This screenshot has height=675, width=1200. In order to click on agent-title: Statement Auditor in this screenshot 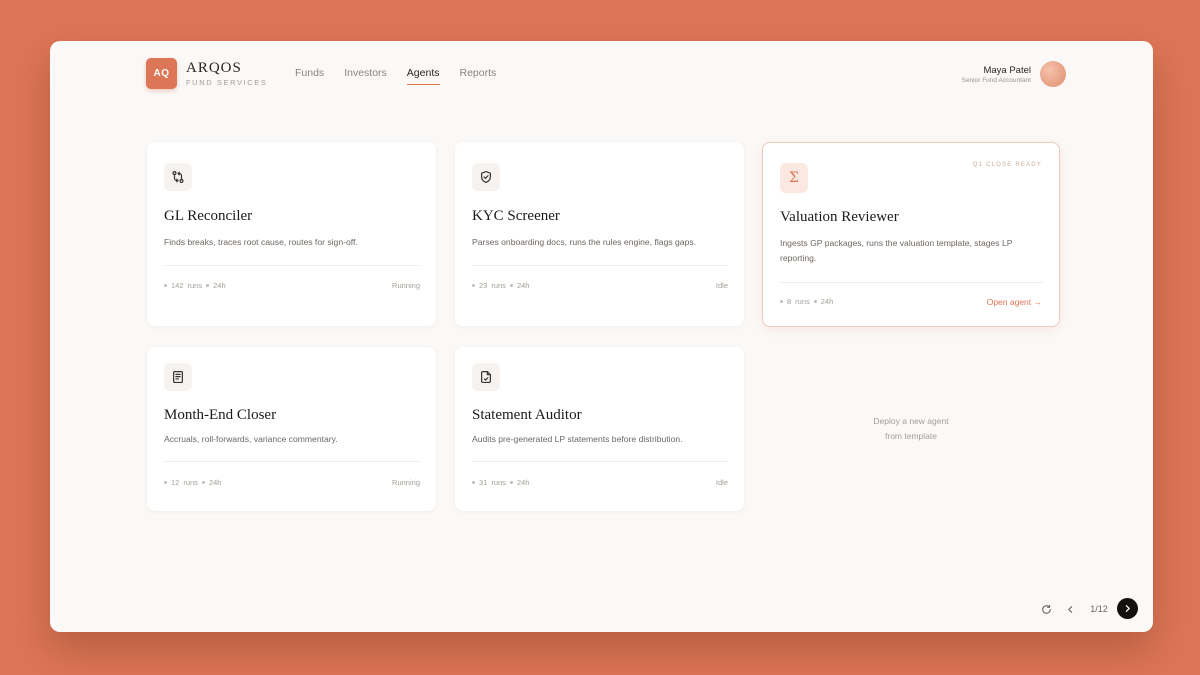, I will do `click(527, 415)`.